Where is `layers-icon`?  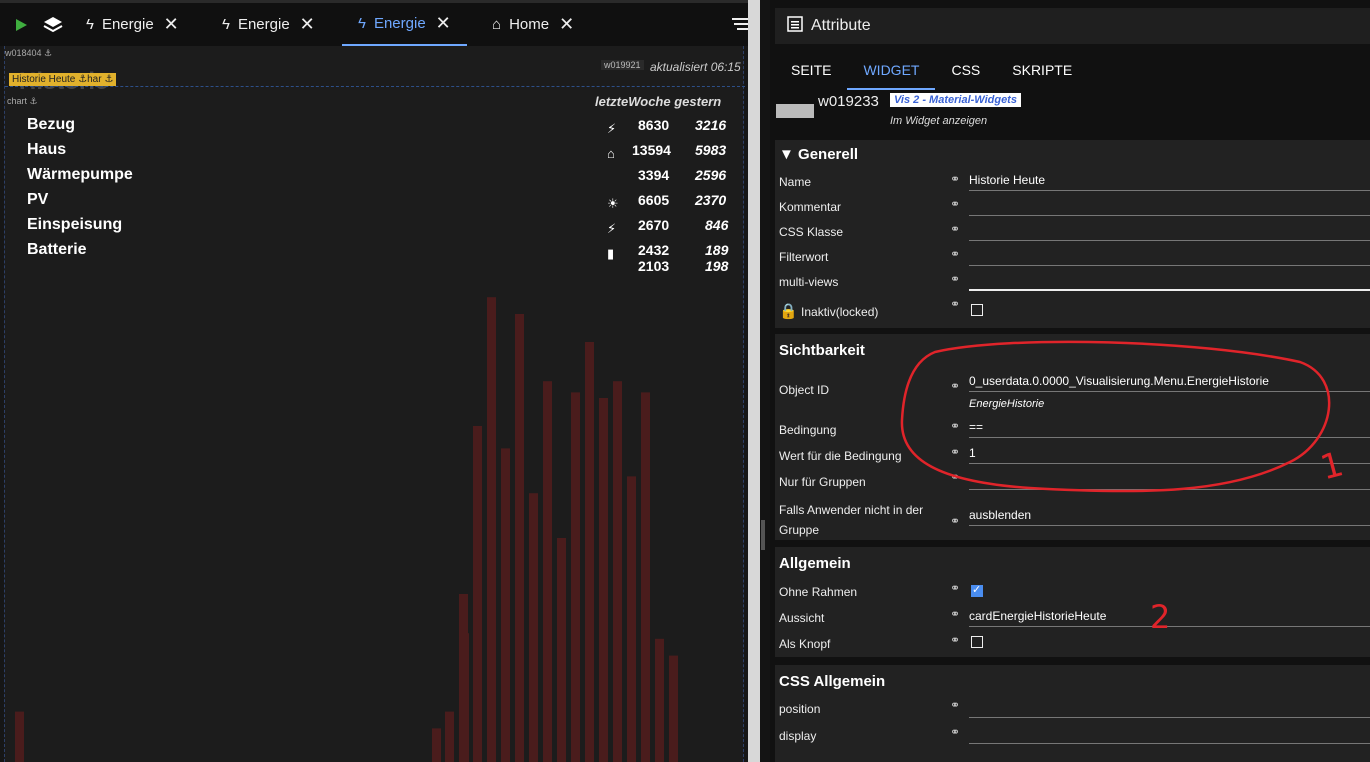
layers-icon is located at coordinates (53, 25).